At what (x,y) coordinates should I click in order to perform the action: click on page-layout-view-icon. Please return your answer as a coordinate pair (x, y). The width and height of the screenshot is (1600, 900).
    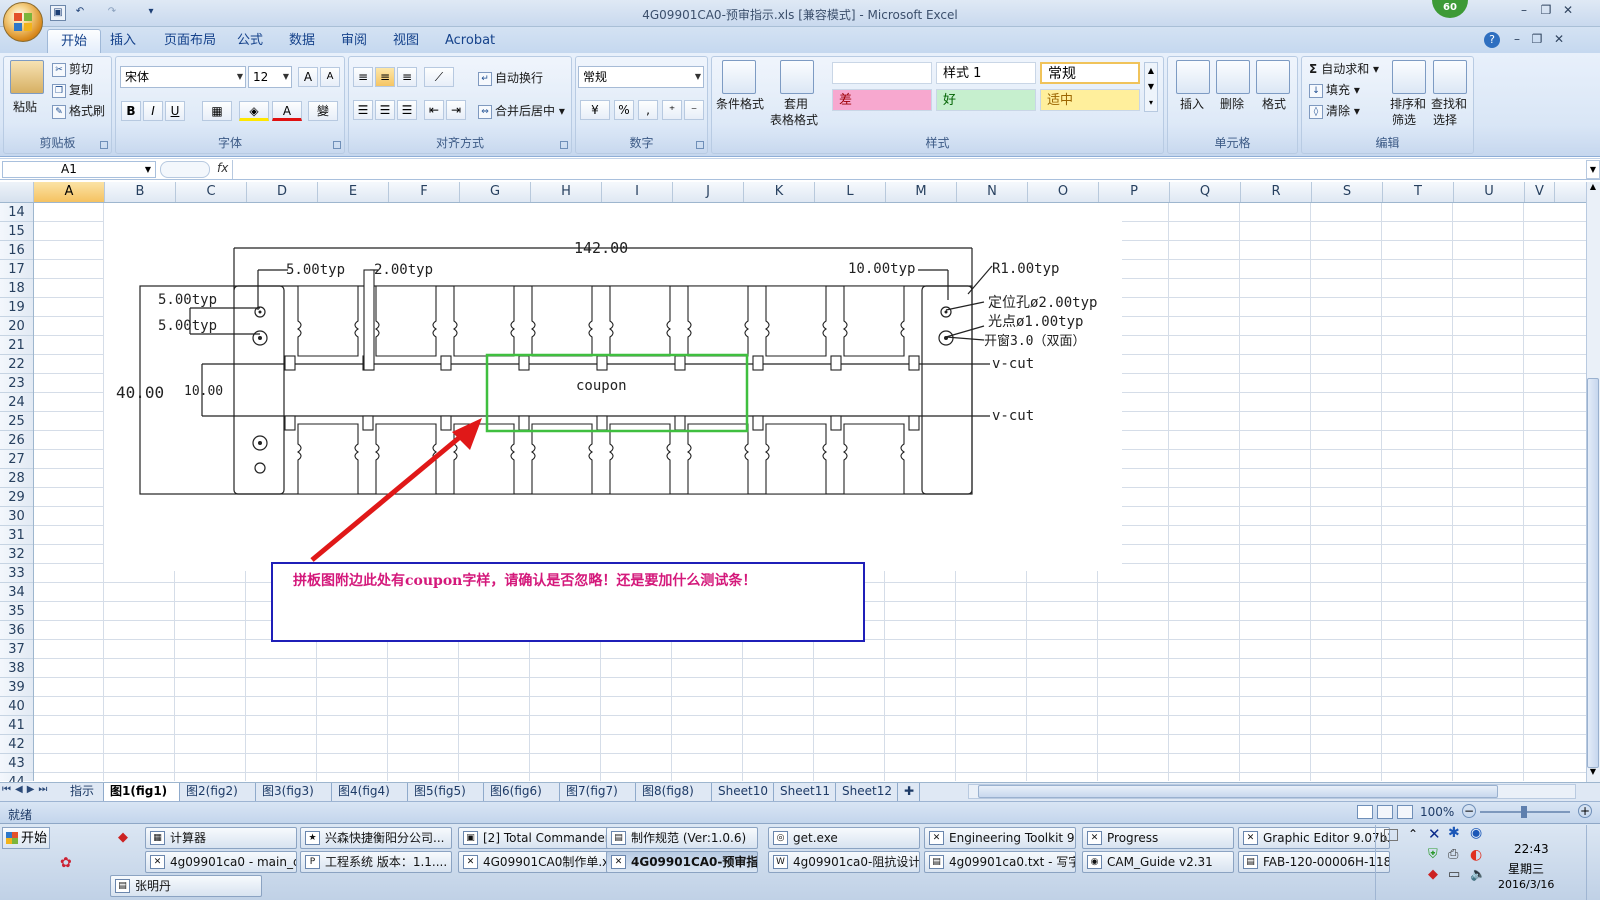
    Looking at the image, I should click on (1385, 812).